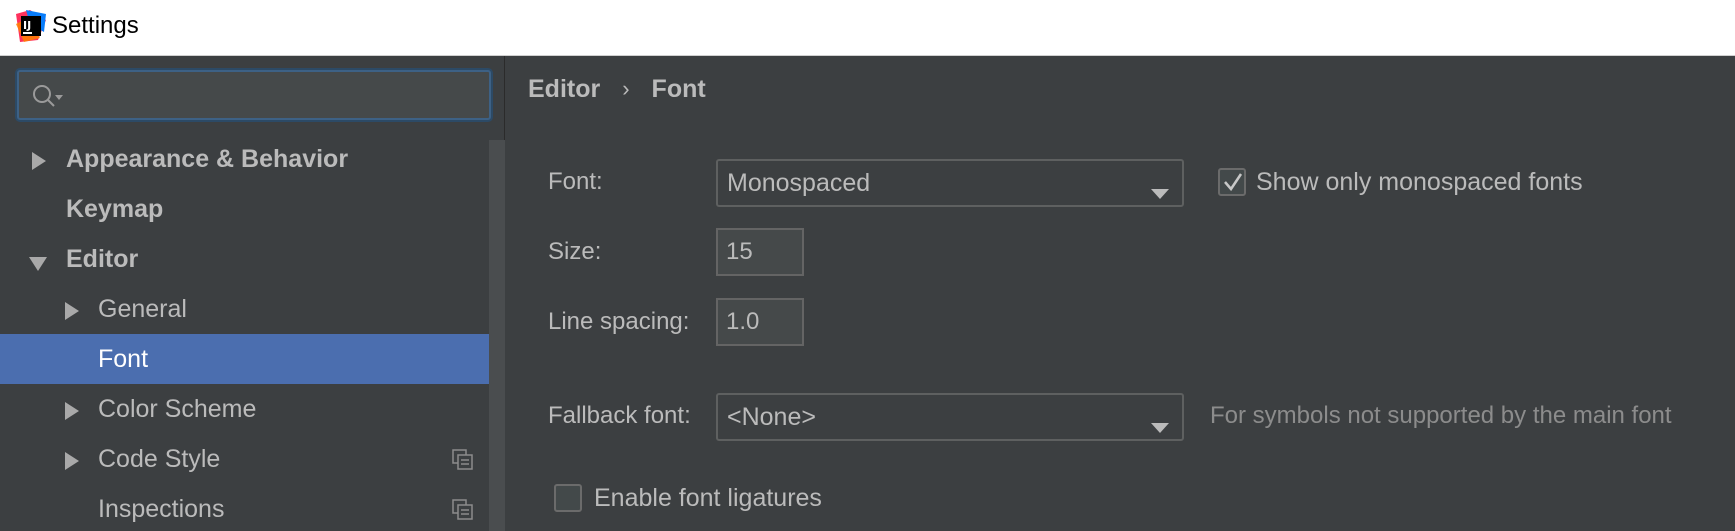 This screenshot has height=531, width=1735. I want to click on size-field: 15, so click(760, 252).